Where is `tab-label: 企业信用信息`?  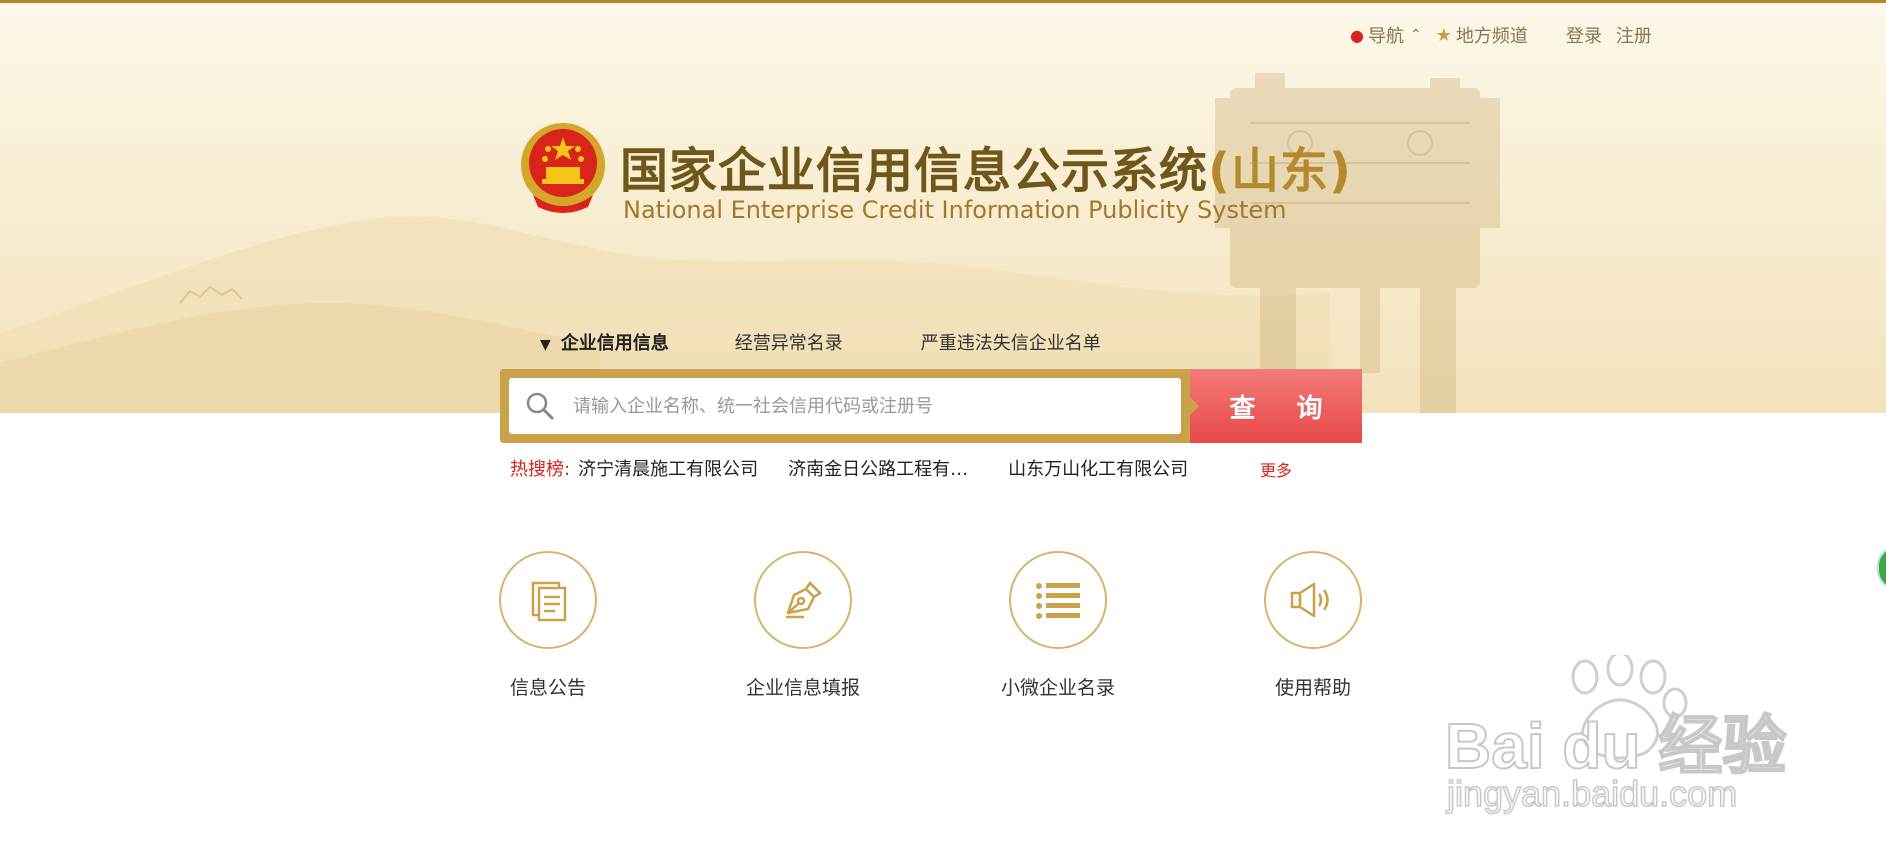
tab-label: 企业信用信息 is located at coordinates (614, 343).